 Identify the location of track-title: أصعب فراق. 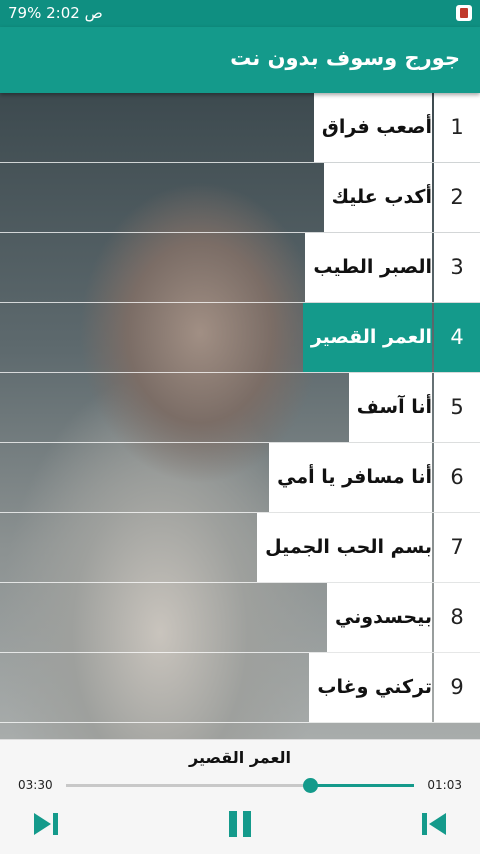
(372, 127).